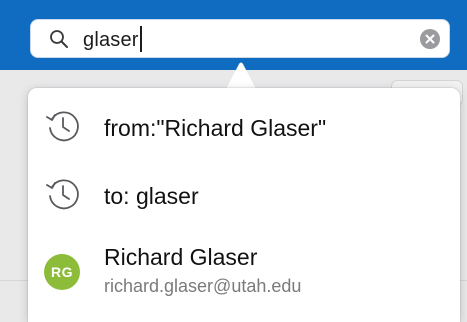 The height and width of the screenshot is (322, 467). I want to click on clear-search-button, so click(430, 39).